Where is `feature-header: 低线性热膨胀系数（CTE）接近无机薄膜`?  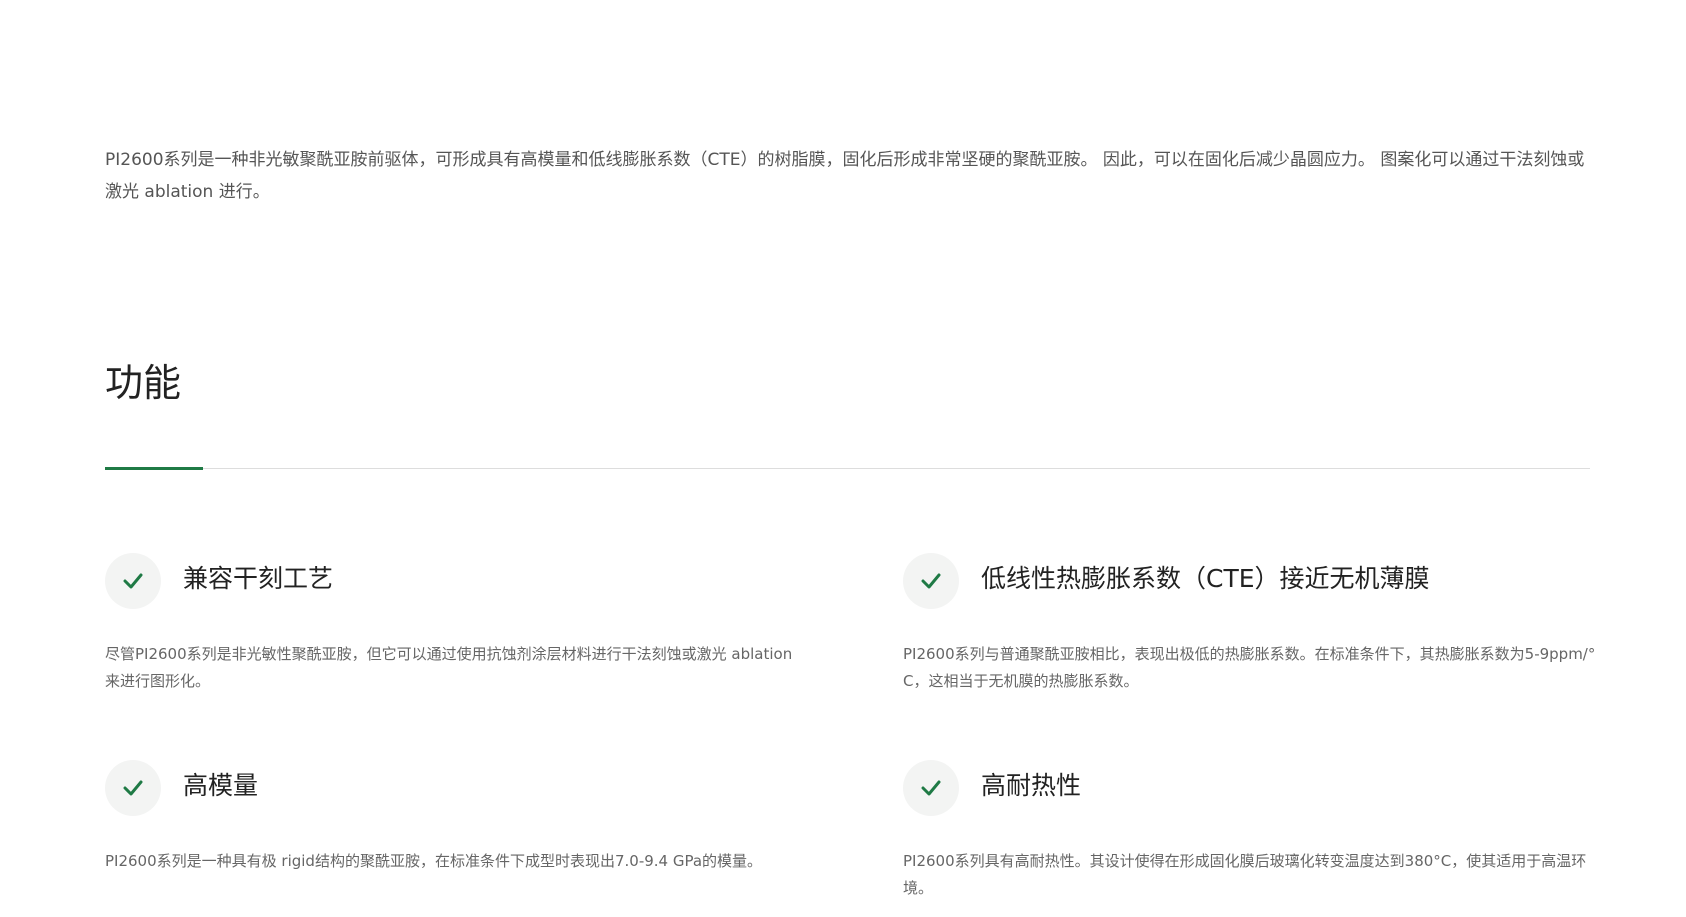 feature-header: 低线性热膨胀系数（CTE）接近无机薄膜 is located at coordinates (1253, 581).